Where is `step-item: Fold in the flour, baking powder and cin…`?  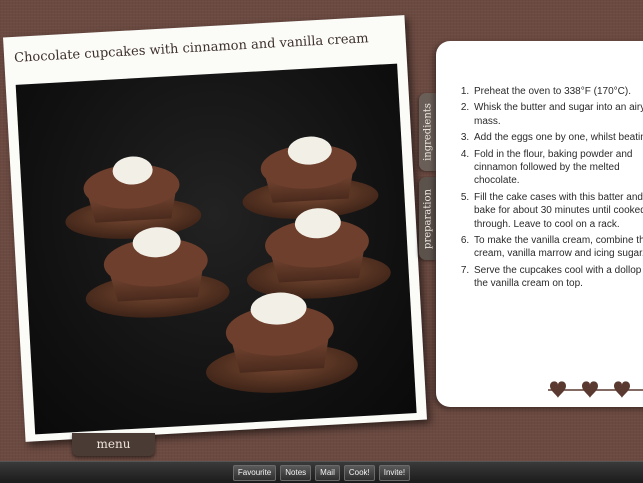
step-item: Fold in the flour, baking powder and cin… is located at coordinates (557, 168).